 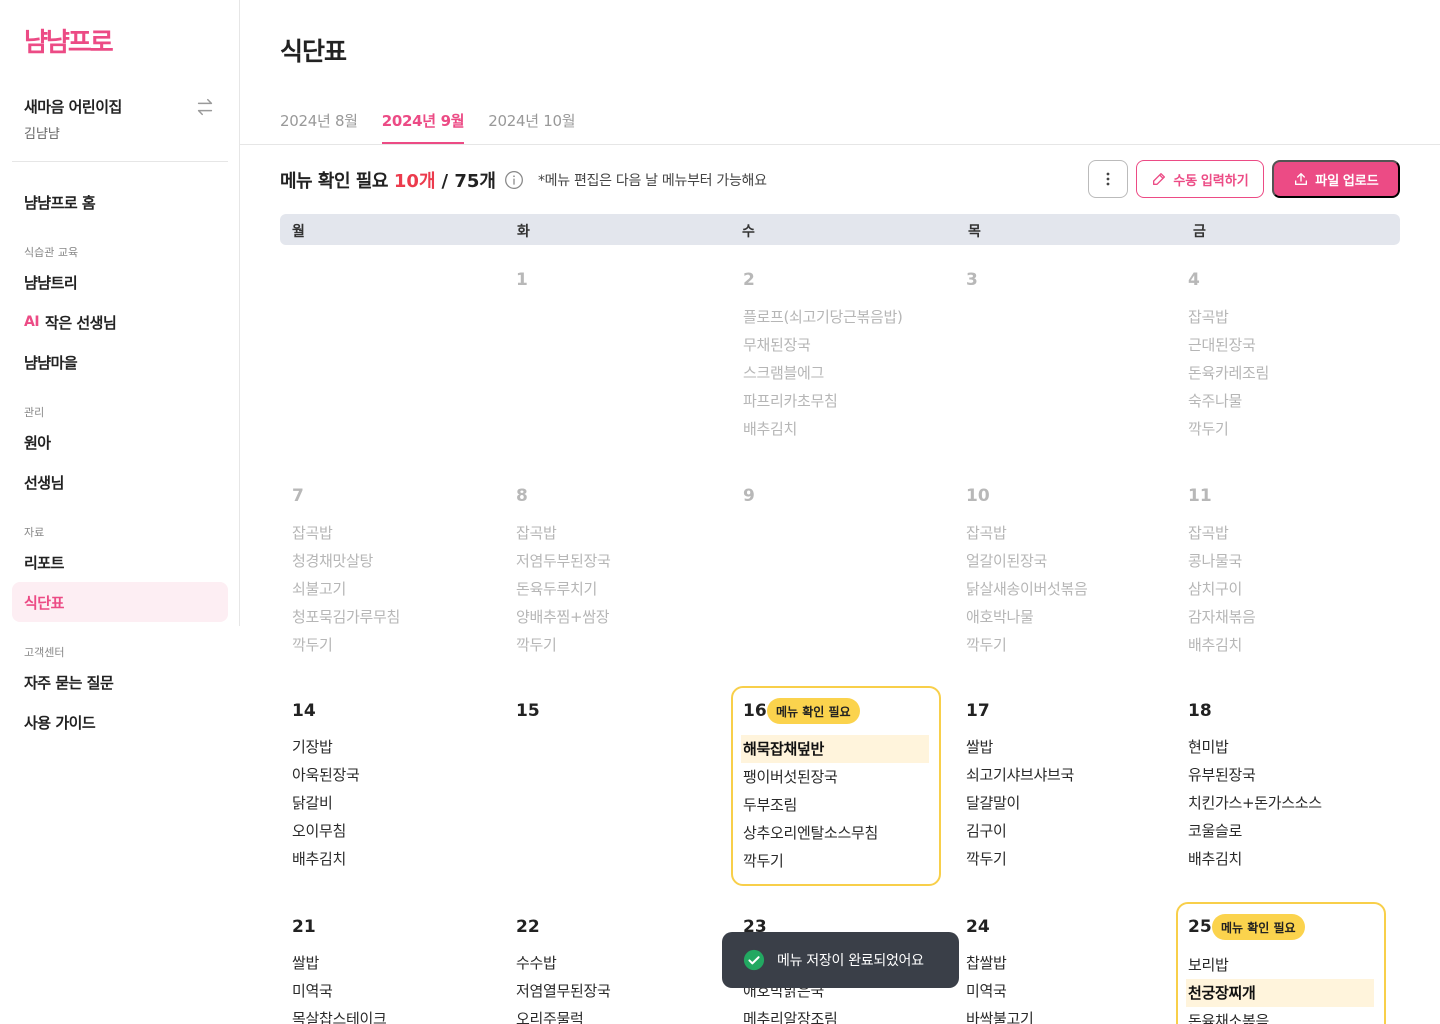 What do you see at coordinates (1000, 963) in the screenshot?
I see `menu-item: 찹쌀밥` at bounding box center [1000, 963].